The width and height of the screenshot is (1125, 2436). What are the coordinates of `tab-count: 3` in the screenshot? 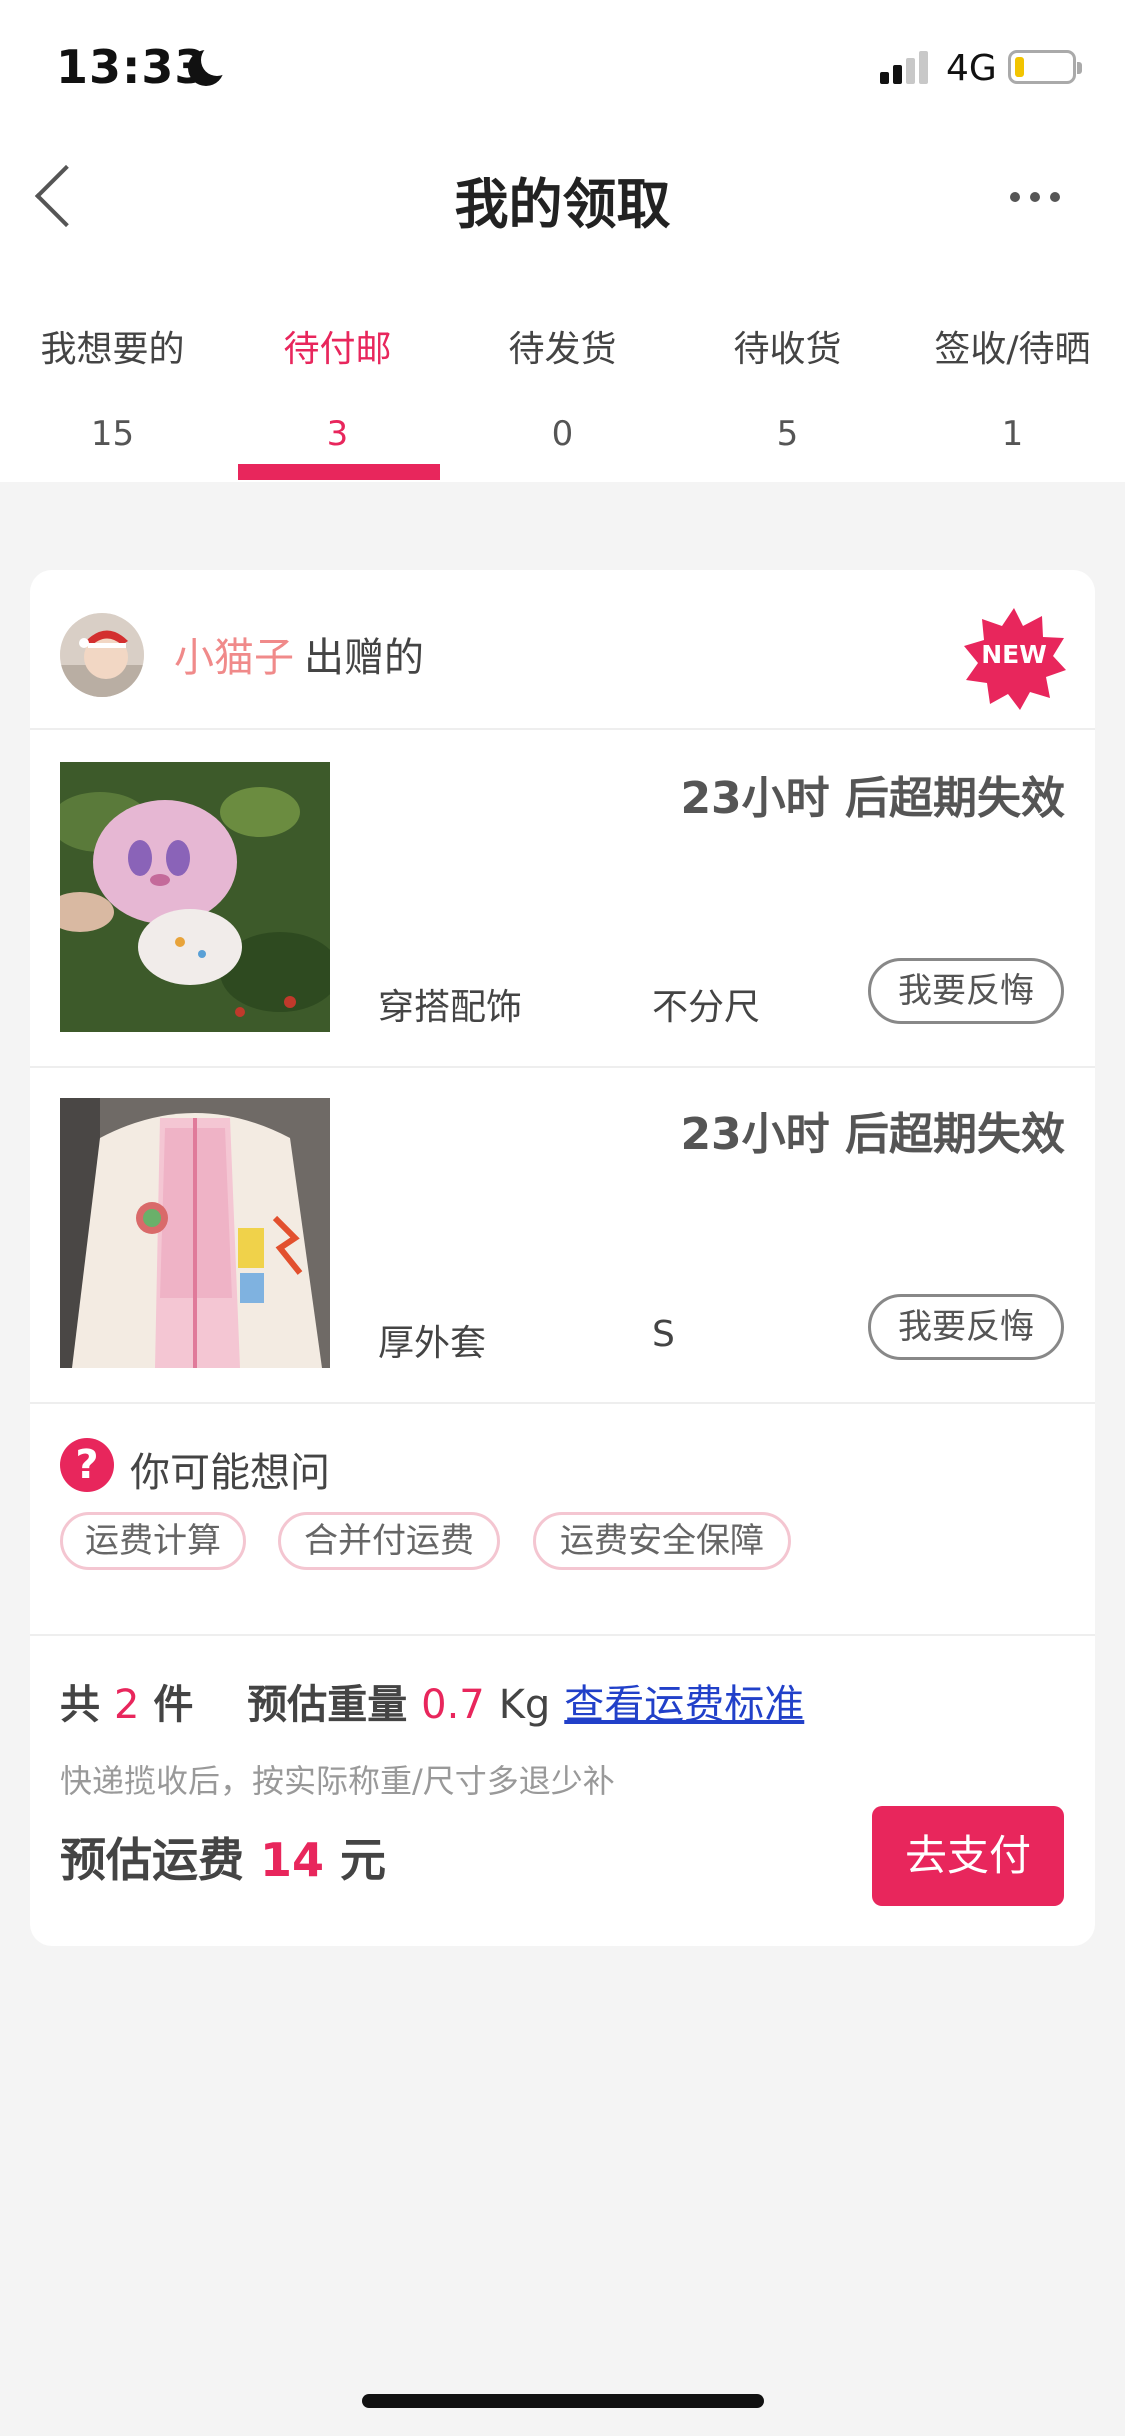 It's located at (337, 434).